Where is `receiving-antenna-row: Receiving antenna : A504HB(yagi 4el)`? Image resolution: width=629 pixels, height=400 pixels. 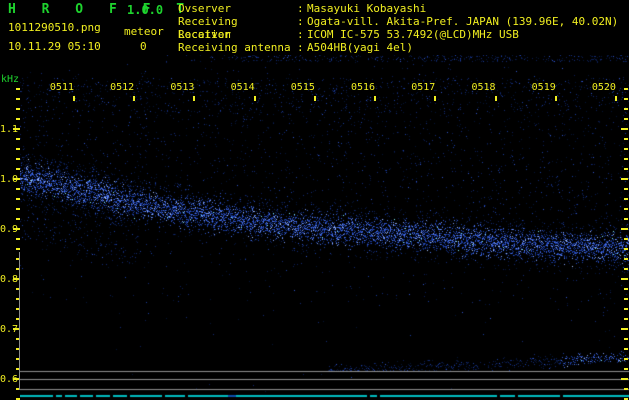 receiving-antenna-row: Receiving antenna : A504HB(yagi 4el) is located at coordinates (398, 47).